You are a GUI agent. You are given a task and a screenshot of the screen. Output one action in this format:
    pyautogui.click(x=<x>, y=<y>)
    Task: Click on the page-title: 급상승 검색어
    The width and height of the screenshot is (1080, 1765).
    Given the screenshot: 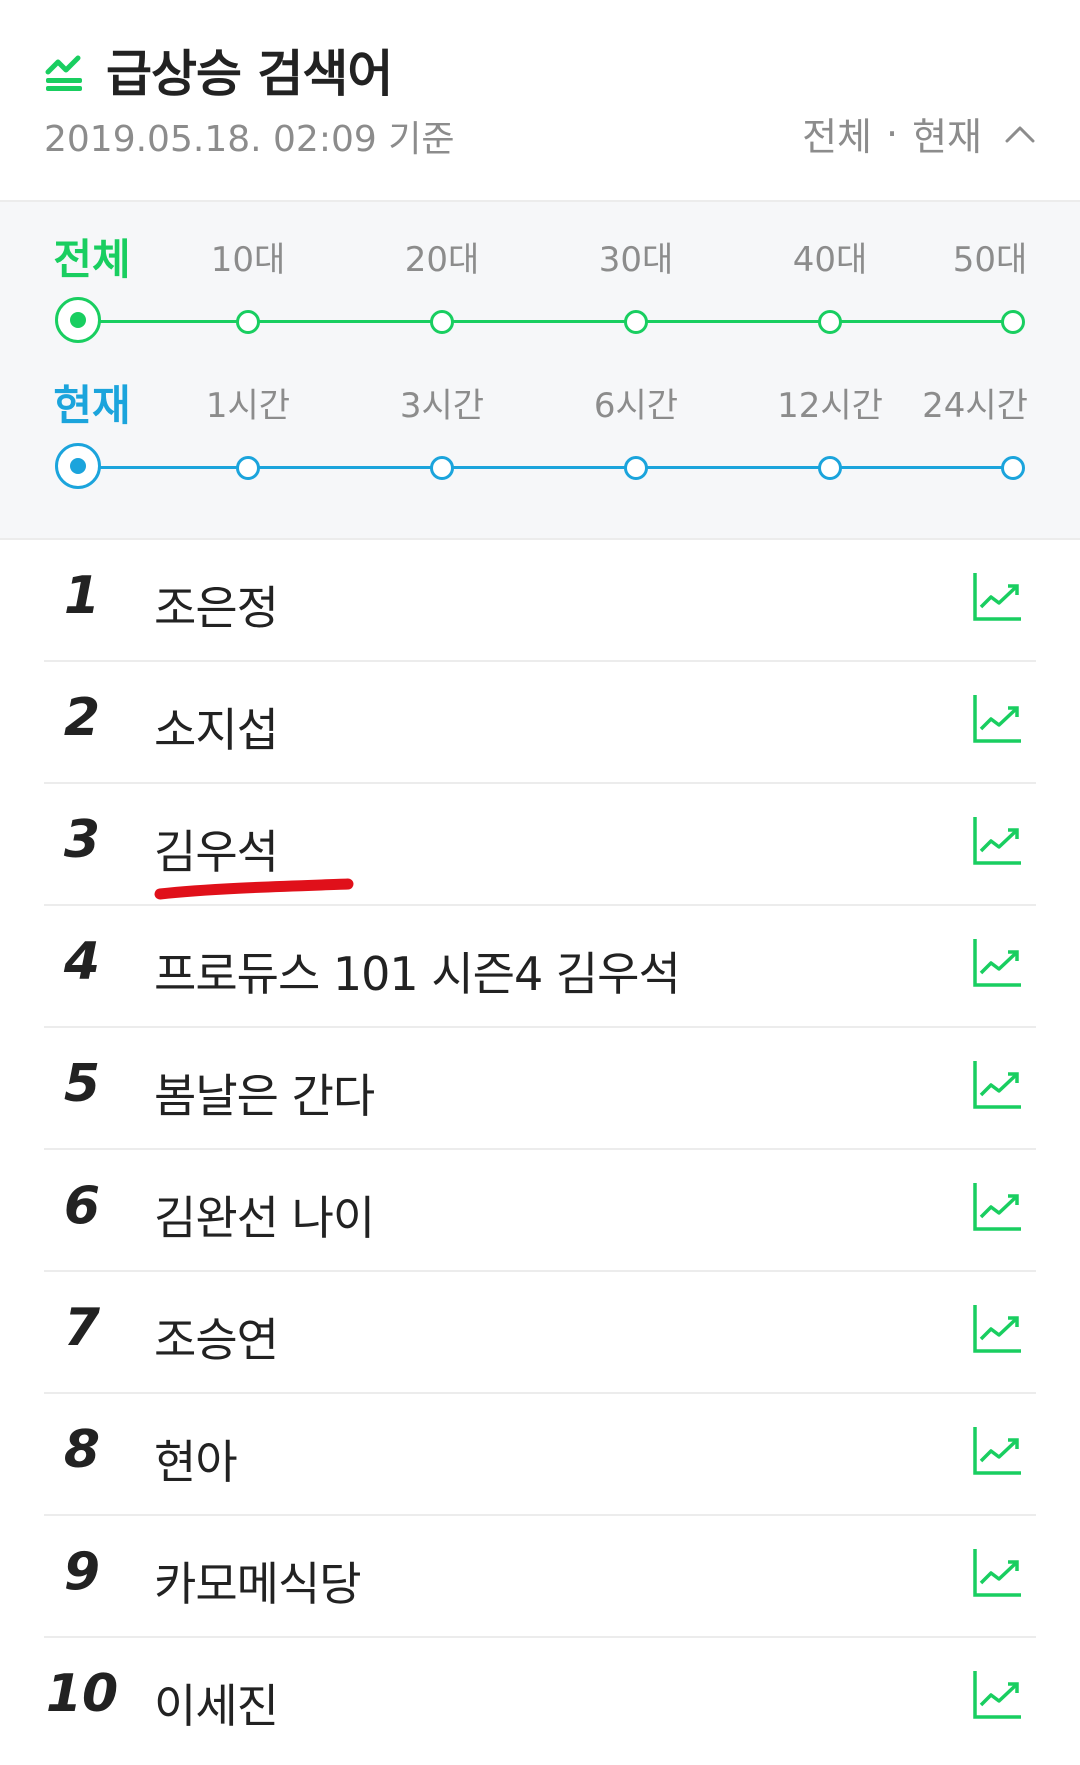 What is the action you would take?
    pyautogui.click(x=249, y=74)
    